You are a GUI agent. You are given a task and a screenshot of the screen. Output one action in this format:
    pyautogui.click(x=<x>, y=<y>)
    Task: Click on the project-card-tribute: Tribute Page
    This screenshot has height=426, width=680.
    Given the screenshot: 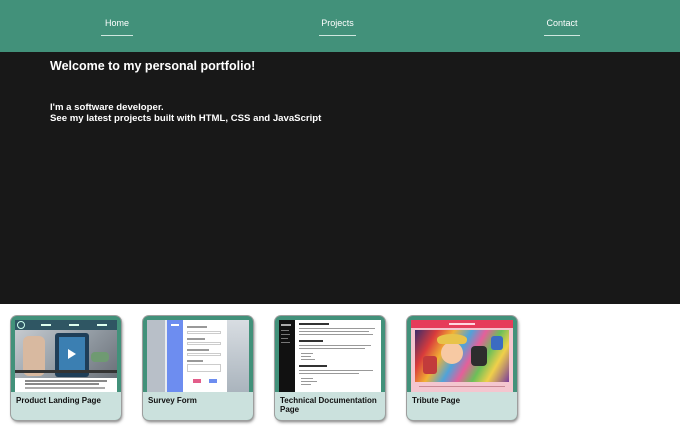 What is the action you would take?
    pyautogui.click(x=462, y=368)
    